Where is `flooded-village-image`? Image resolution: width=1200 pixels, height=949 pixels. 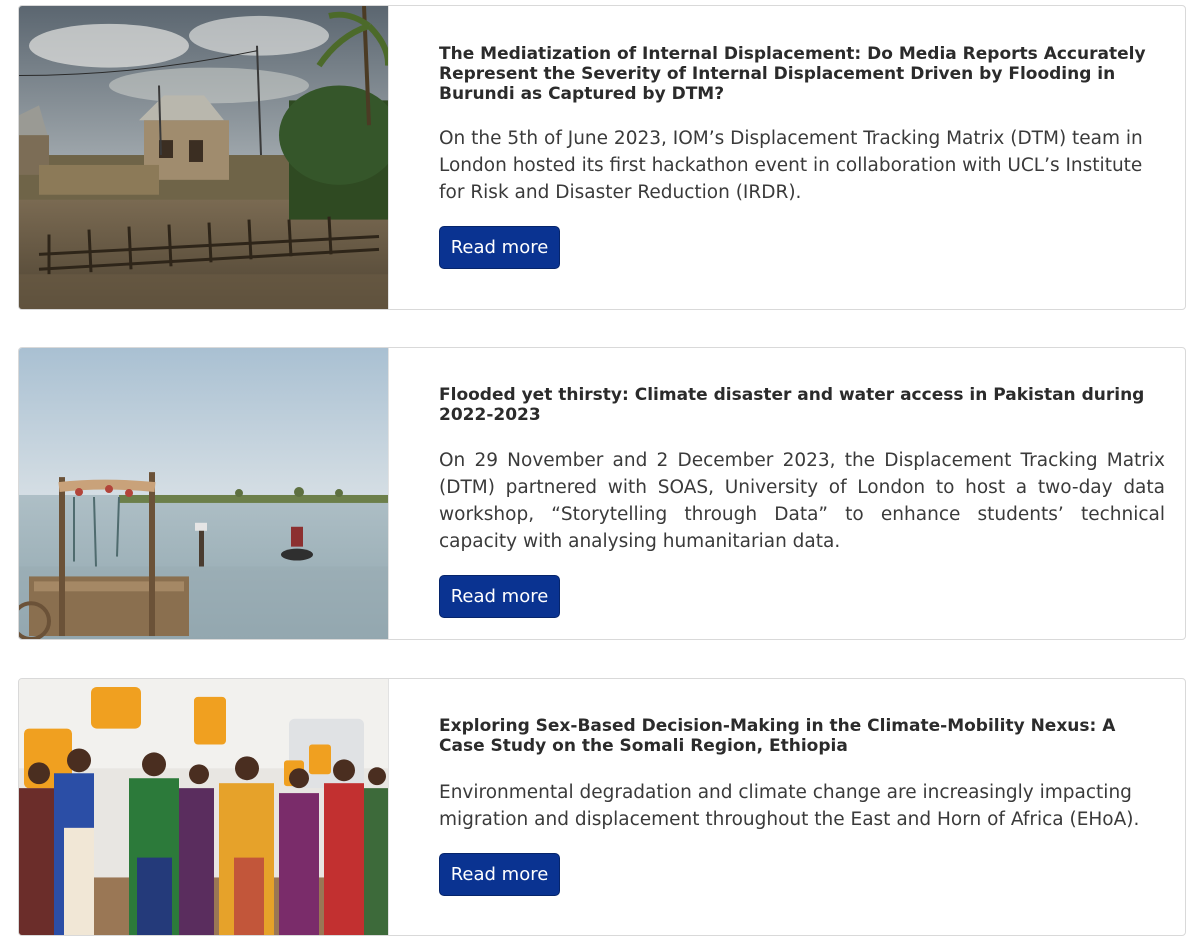
flooded-village-image is located at coordinates (203, 157).